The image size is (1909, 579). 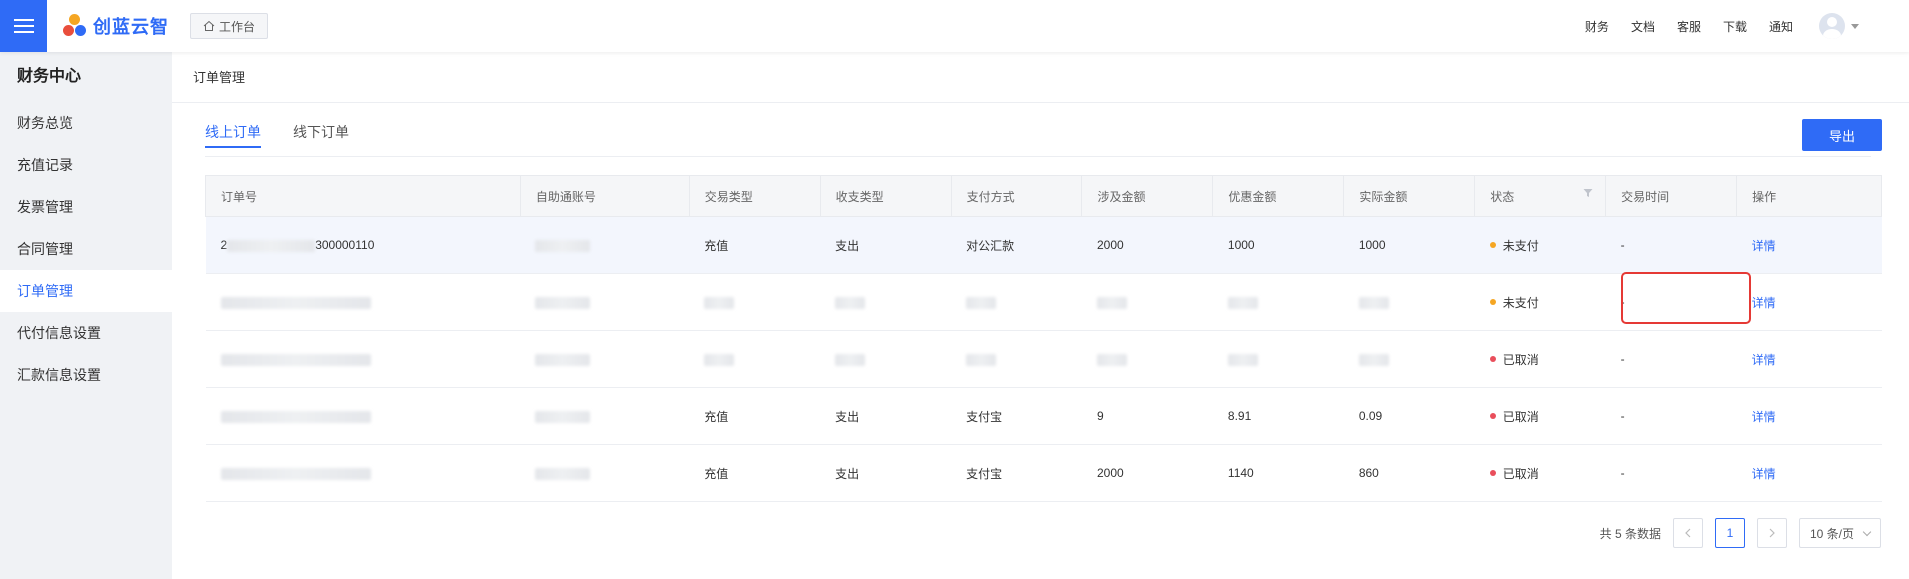 I want to click on cell-trade-type: 充值, so click(x=755, y=416).